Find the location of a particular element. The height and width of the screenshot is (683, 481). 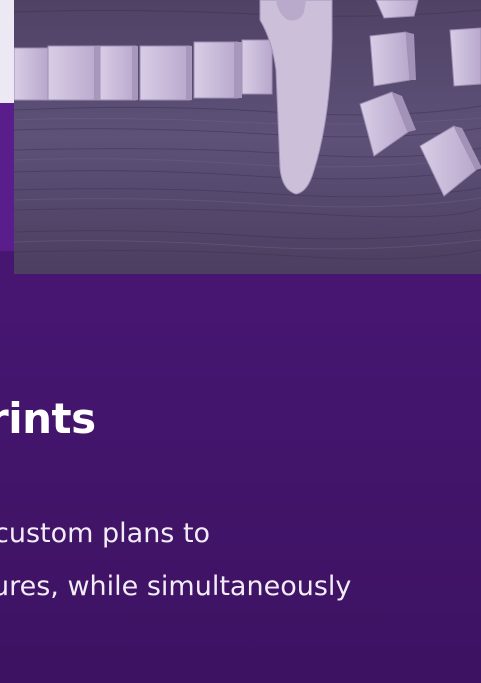

left-light-panel is located at coordinates (7, 51).